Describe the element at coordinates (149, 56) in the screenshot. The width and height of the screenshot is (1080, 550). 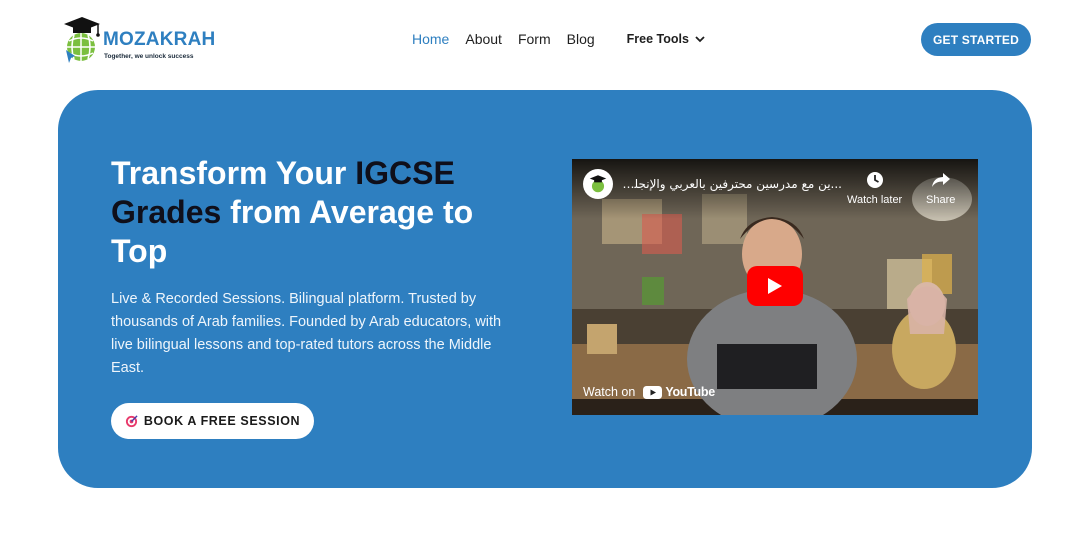
I see `brand-tagline: Together, we unlock success` at that location.